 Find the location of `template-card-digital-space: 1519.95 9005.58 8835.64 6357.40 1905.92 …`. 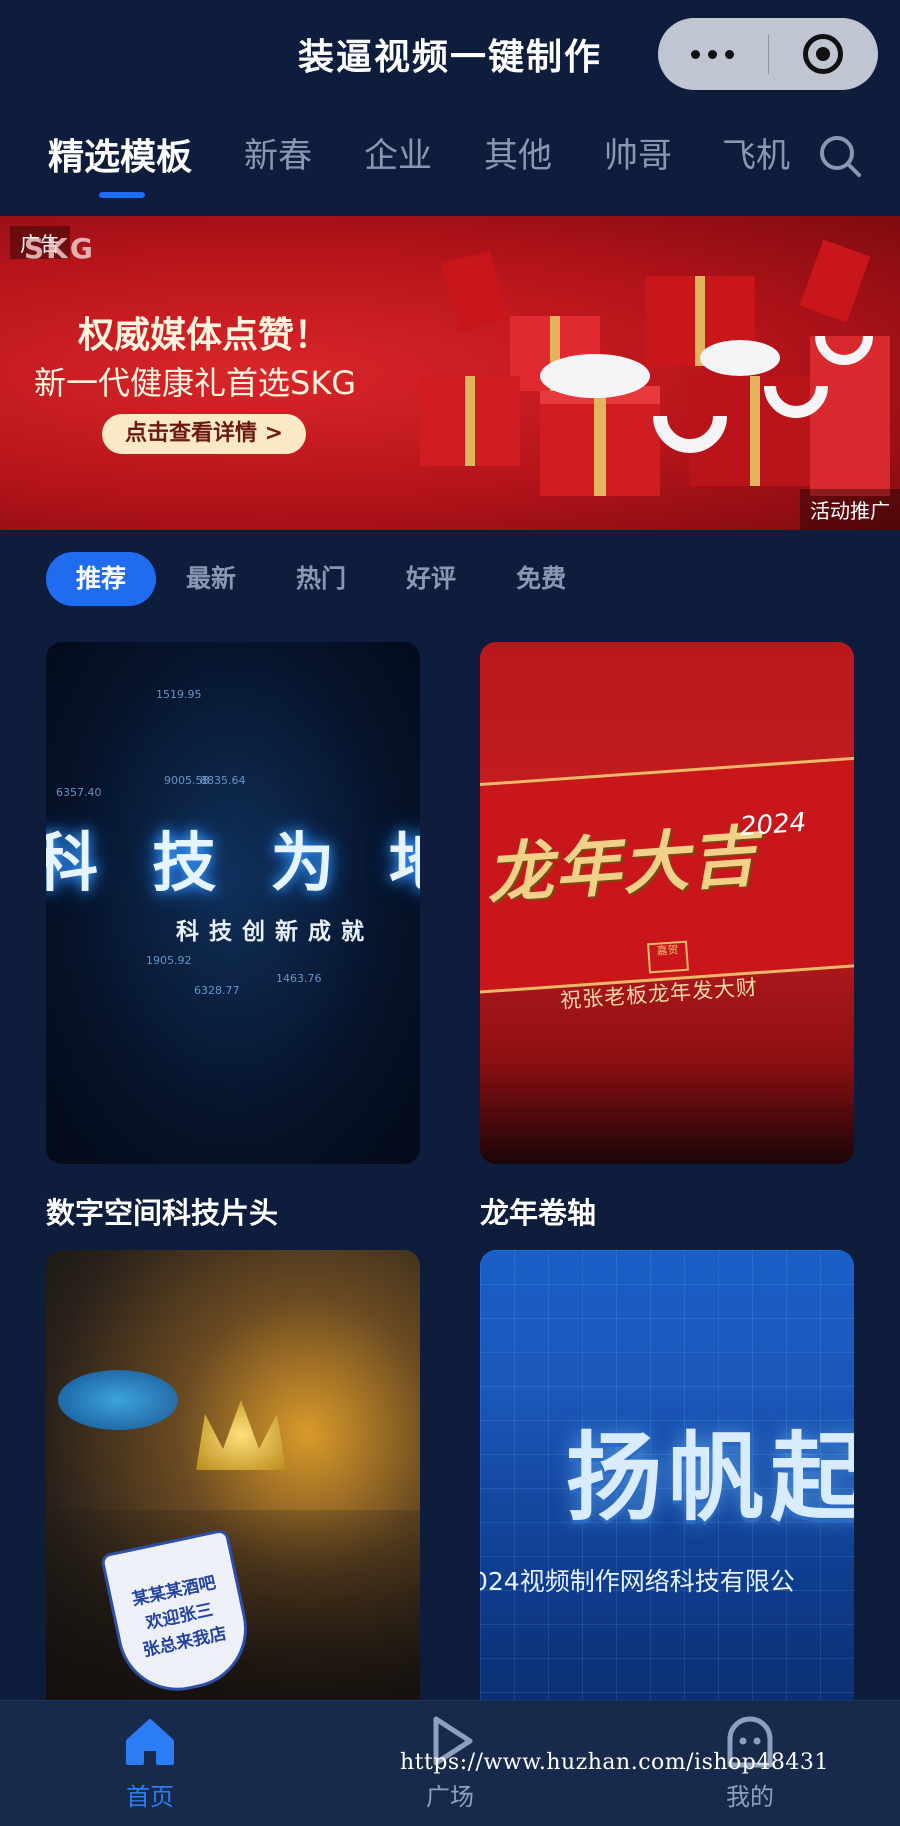

template-card-digital-space: 1519.95 9005.58 8835.64 6357.40 1905.92 … is located at coordinates (233, 903).